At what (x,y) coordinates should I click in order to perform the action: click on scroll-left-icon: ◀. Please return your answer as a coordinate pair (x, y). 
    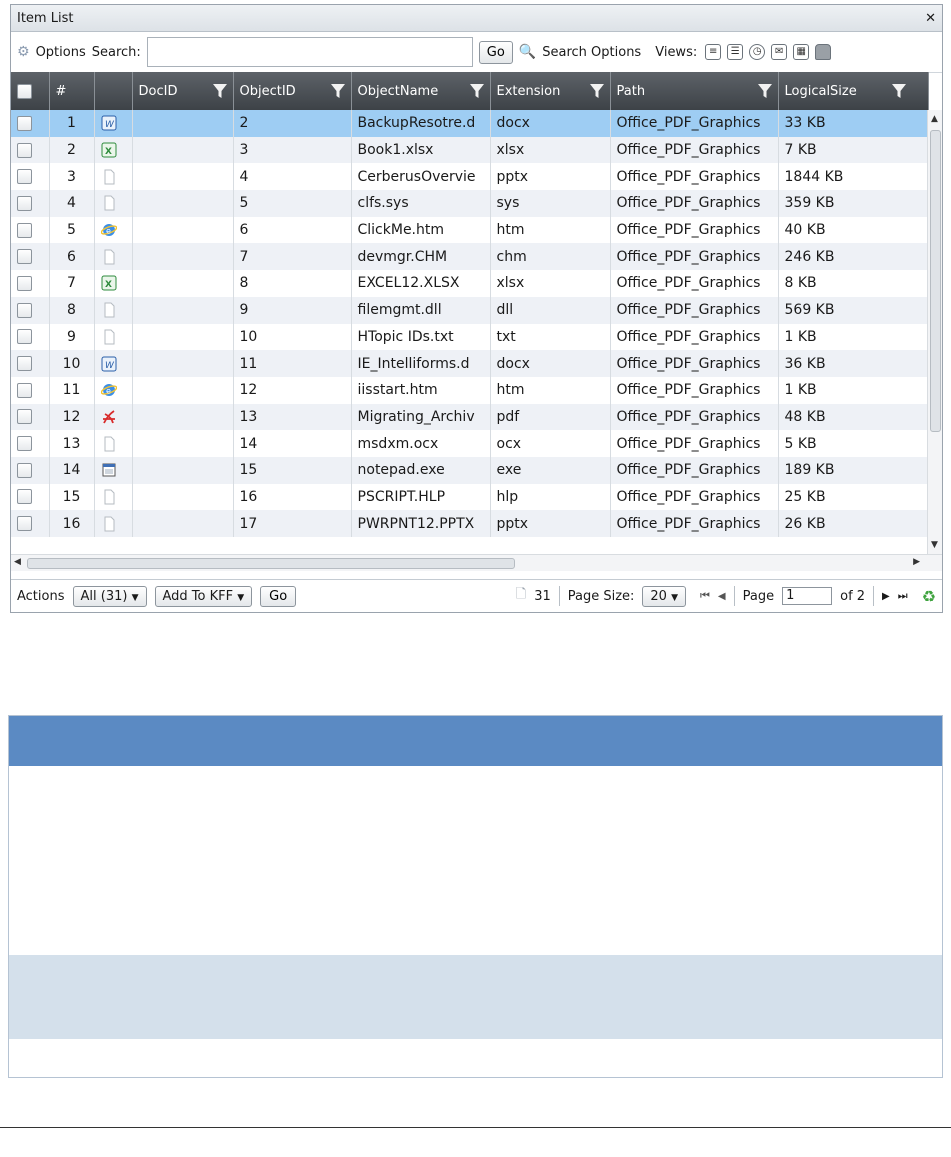
    Looking at the image, I should click on (17, 562).